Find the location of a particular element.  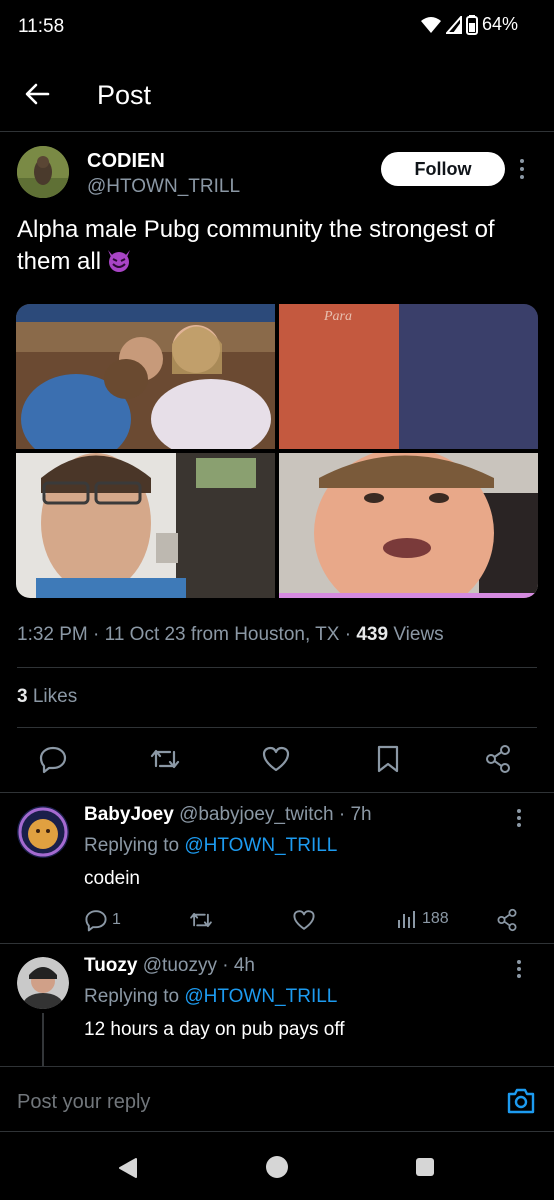

bookmark-button is located at coordinates (391, 760).